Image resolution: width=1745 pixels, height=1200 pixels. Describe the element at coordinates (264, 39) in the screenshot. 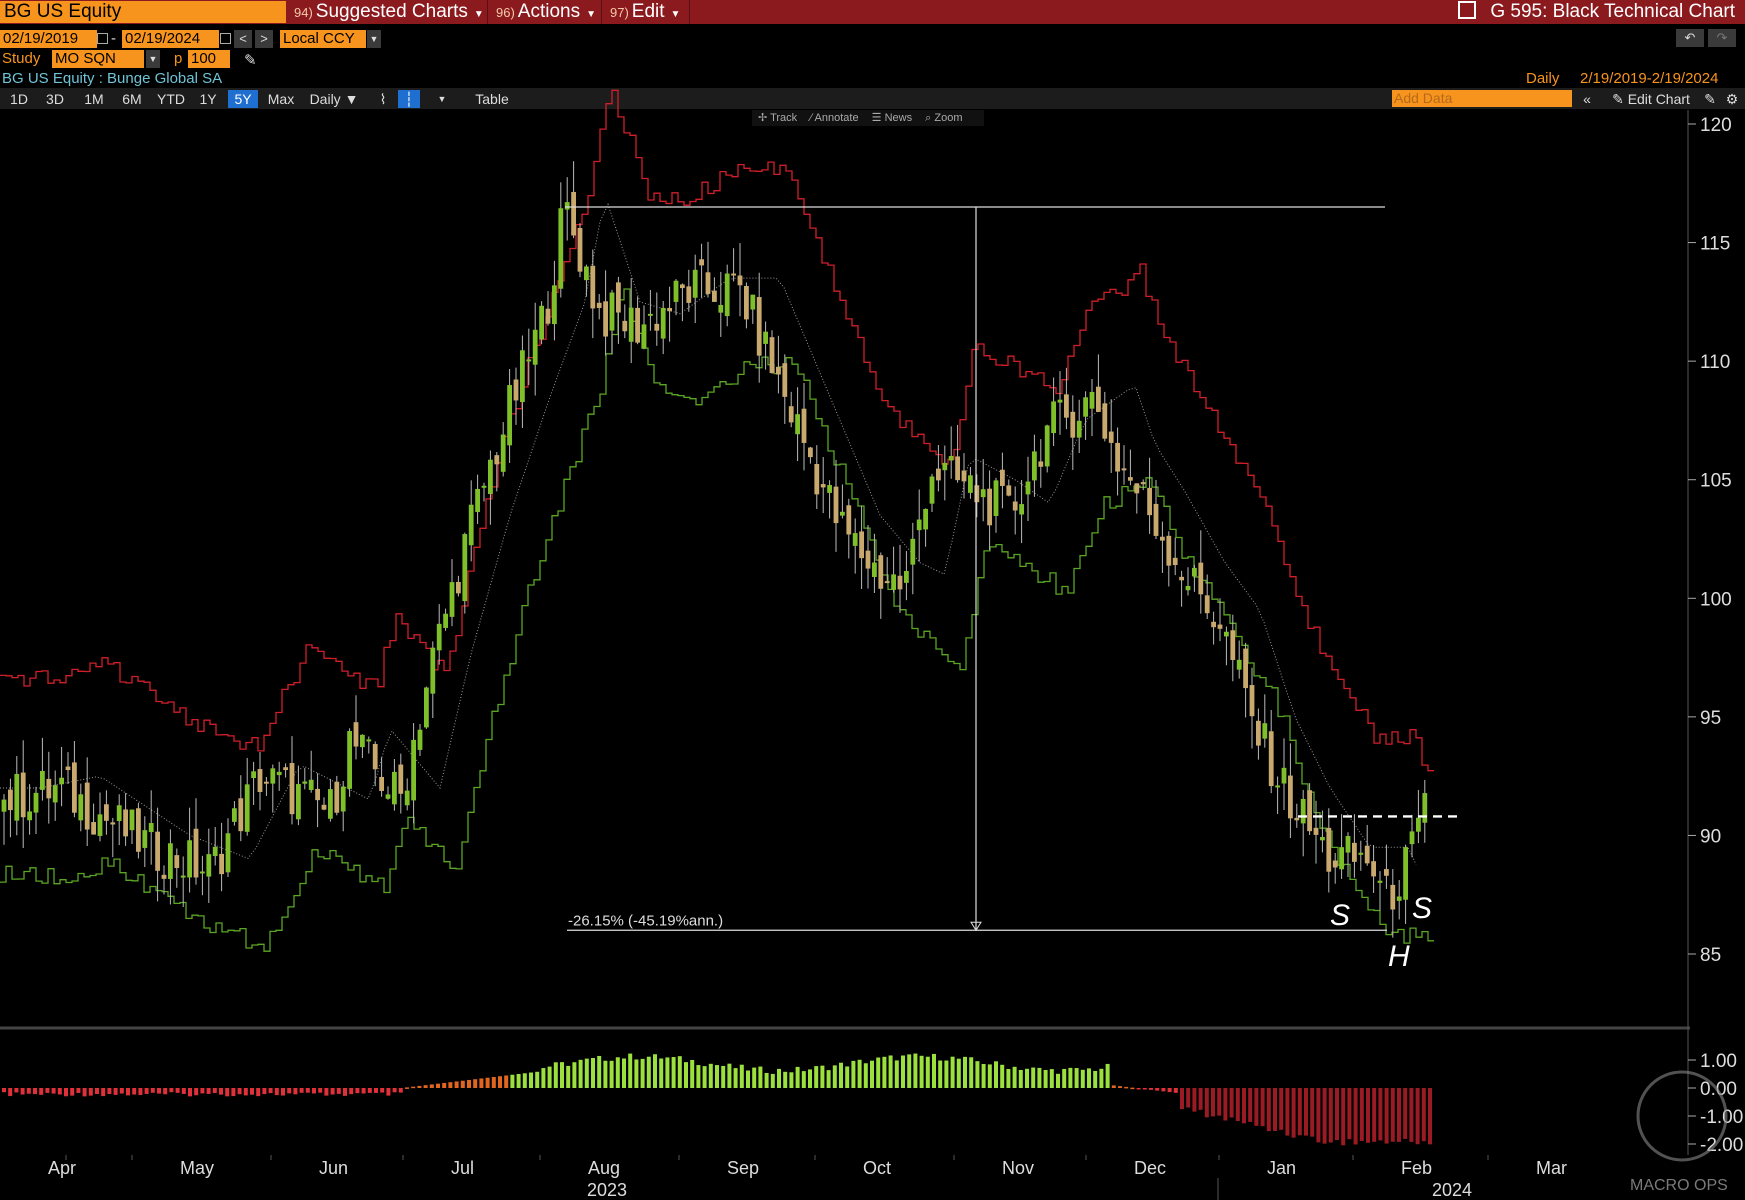

I see `next-period-button: >` at that location.